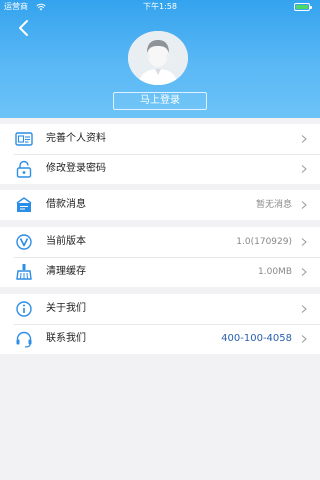  I want to click on avatar, so click(158, 58).